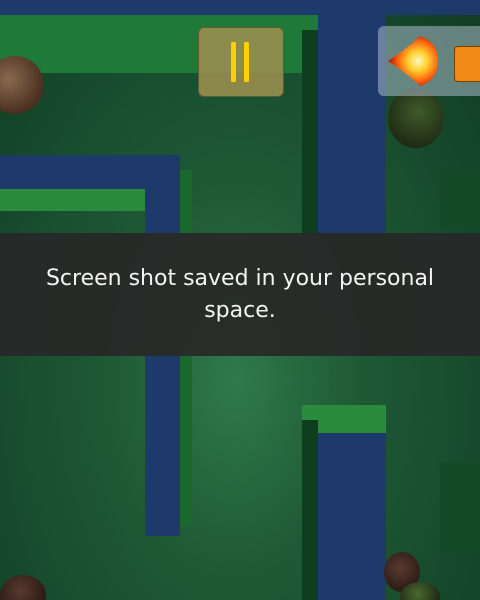 The image size is (480, 600). Describe the element at coordinates (162, 211) in the screenshot. I see `maze-wall-left-post` at that location.